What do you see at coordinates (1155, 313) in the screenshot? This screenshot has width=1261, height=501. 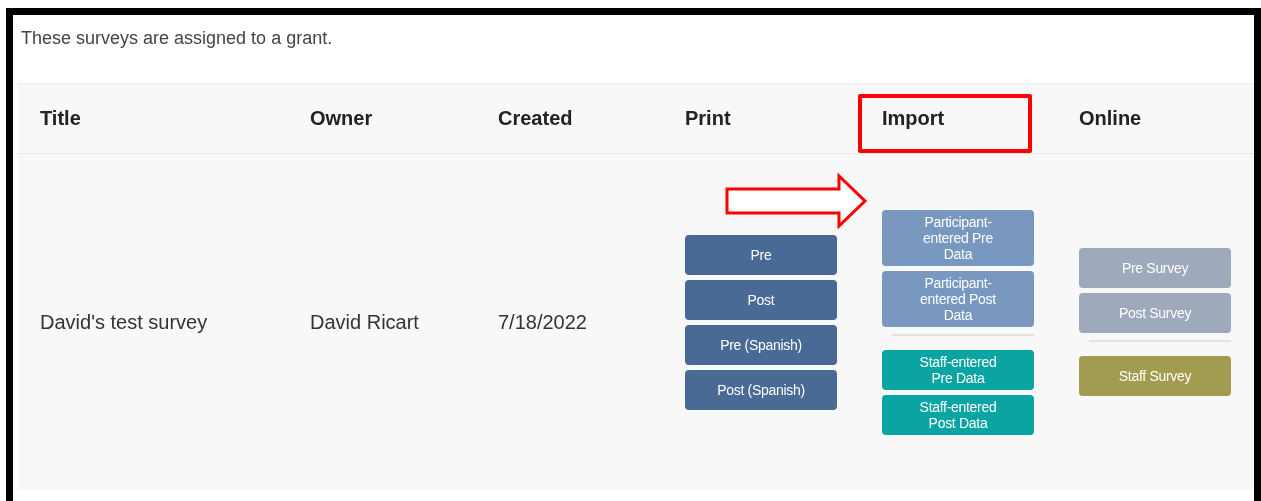 I see `survey-button: Post Survey` at bounding box center [1155, 313].